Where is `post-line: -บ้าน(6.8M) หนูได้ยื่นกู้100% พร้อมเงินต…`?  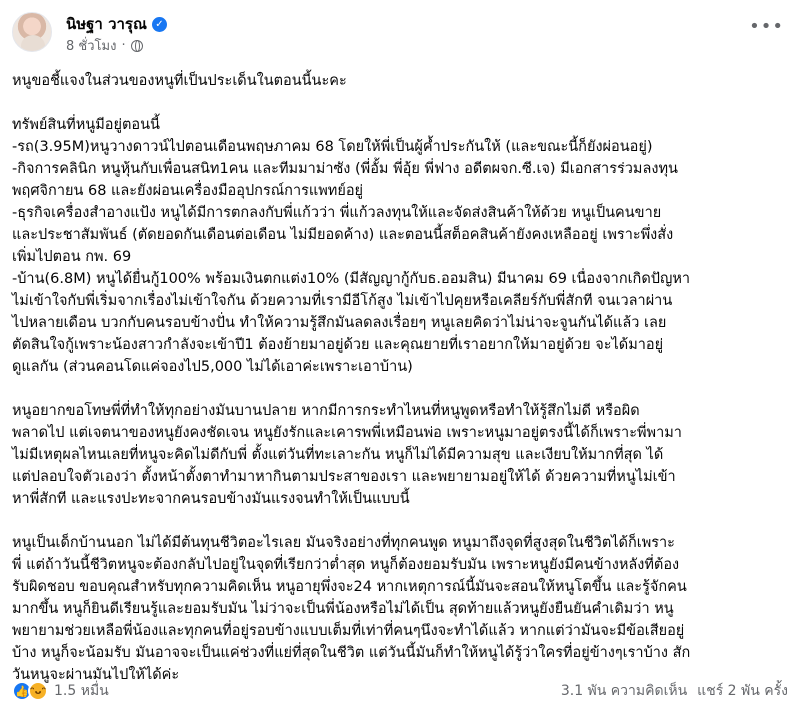 post-line: -บ้าน(6.8M) หนูได้ยื่นกู้100% พร้อมเงินต… is located at coordinates (351, 279).